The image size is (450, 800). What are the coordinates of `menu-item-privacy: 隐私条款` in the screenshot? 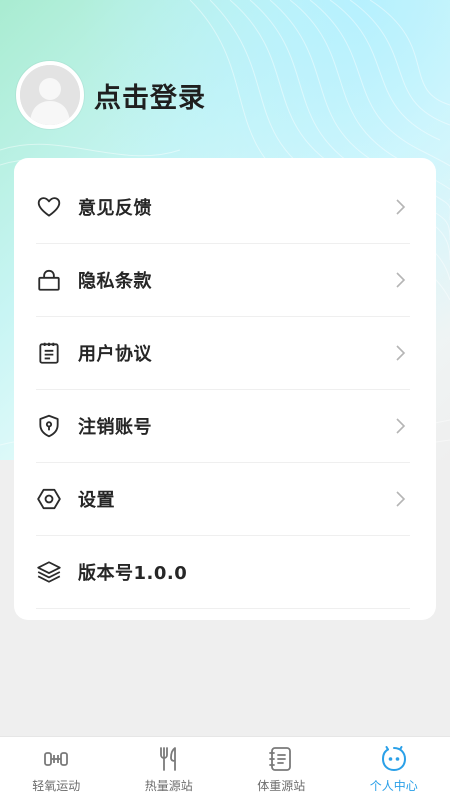 It's located at (223, 280).